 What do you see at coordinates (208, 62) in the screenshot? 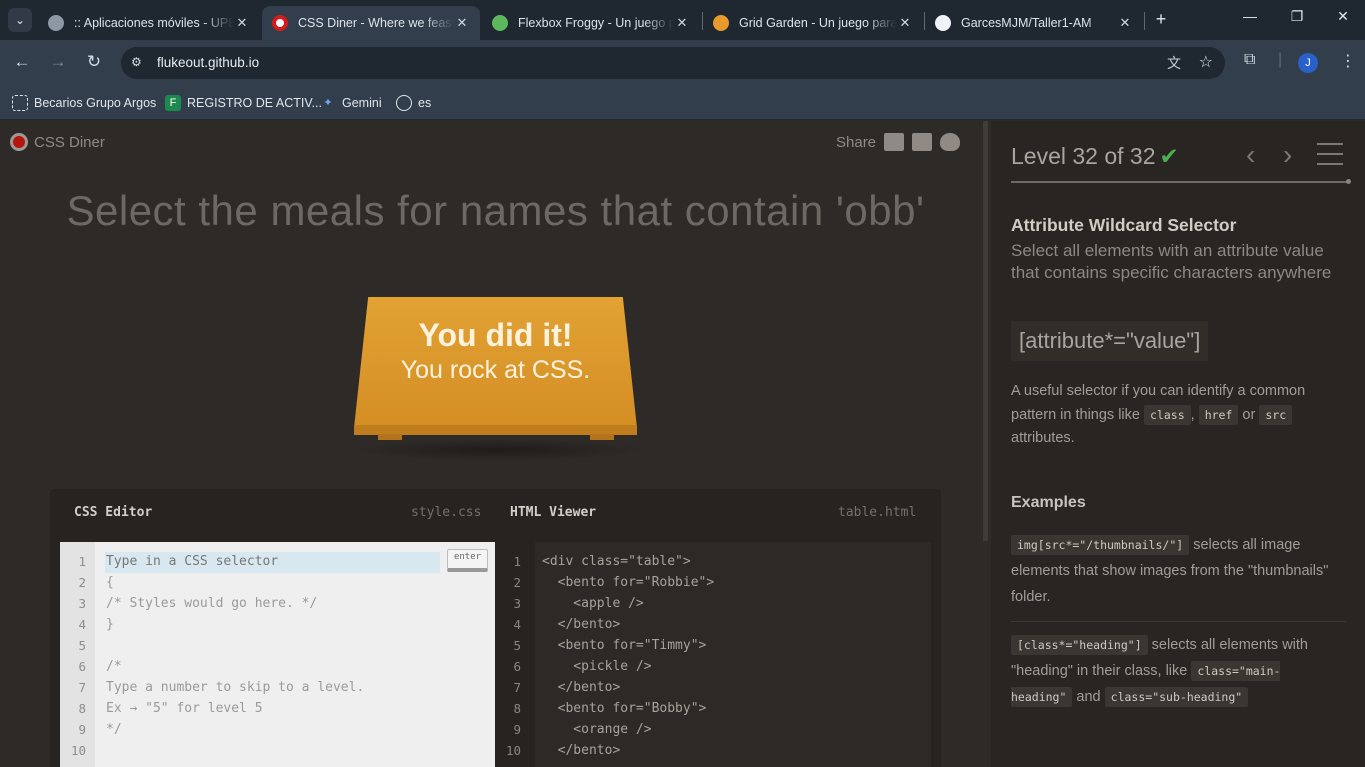
I see `url-text: flukeout.github.io` at bounding box center [208, 62].